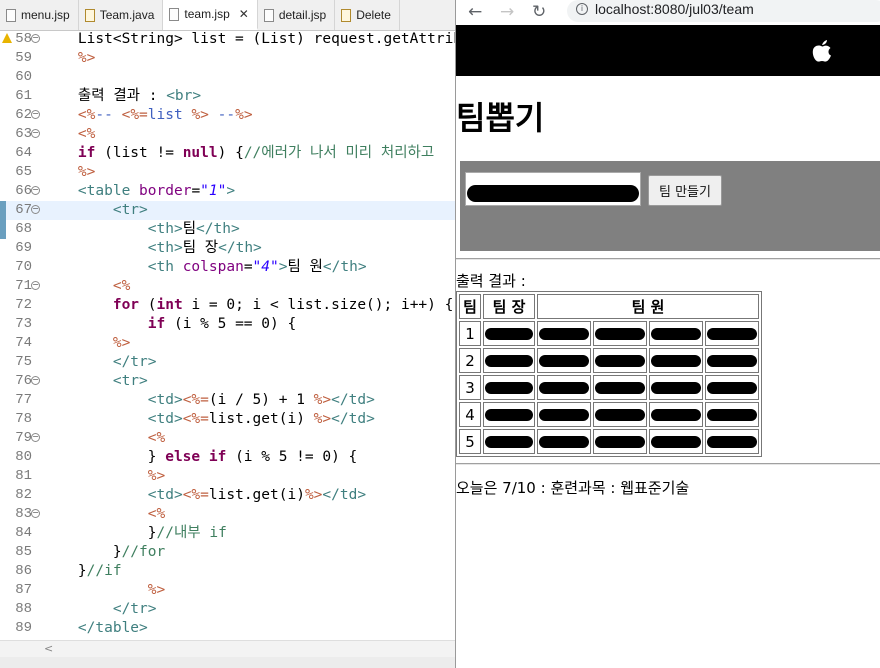  I want to click on member-cell, so click(620, 441).